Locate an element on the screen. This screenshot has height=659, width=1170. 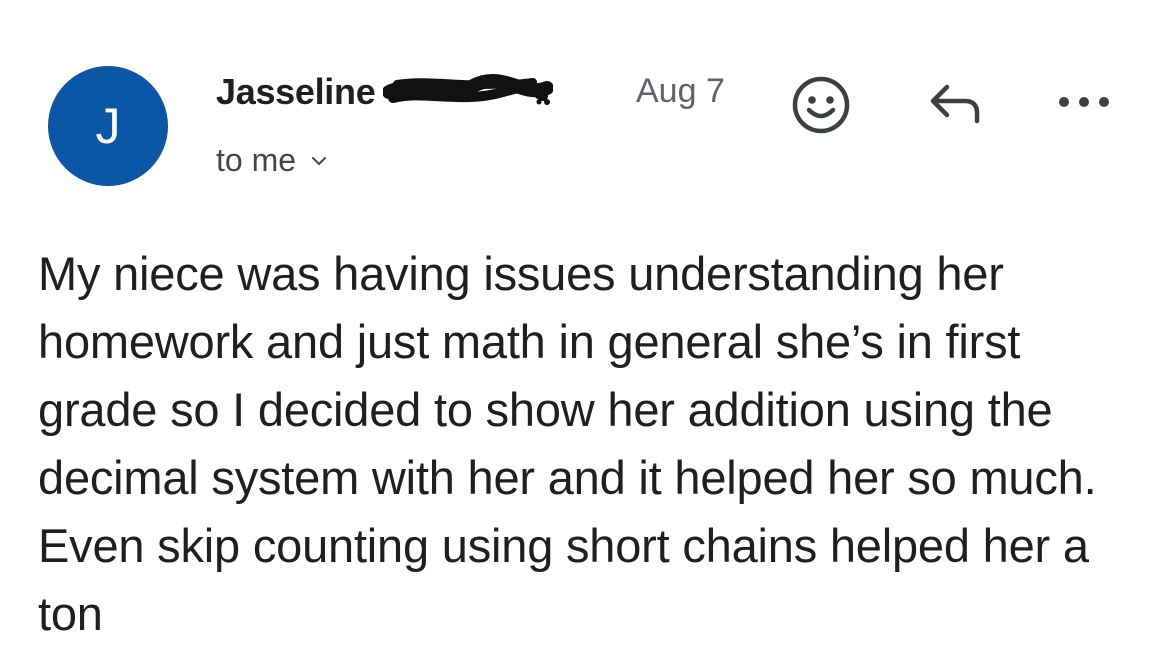
reply-button is located at coordinates (955, 103).